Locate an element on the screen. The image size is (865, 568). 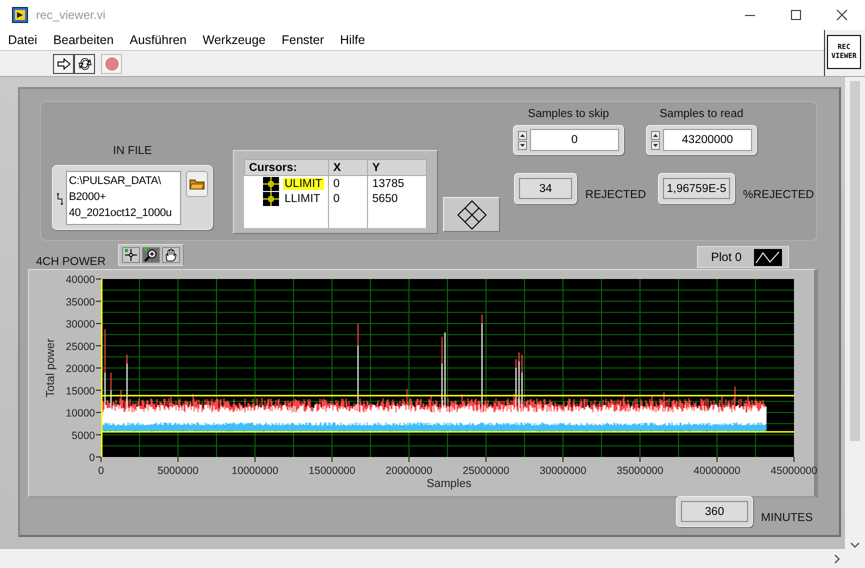
hand-icon is located at coordinates (171, 255).